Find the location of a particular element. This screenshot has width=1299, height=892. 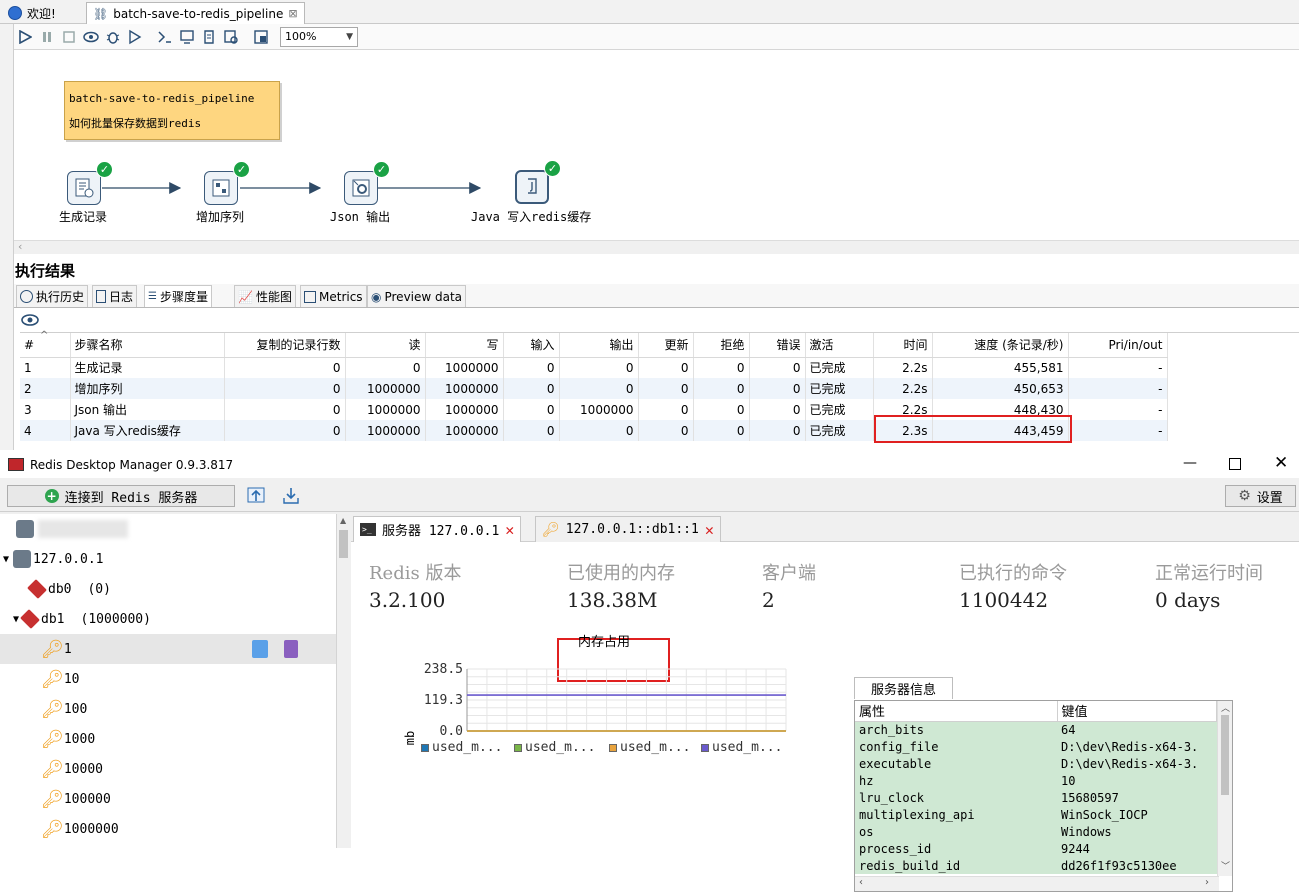

pause-icon is located at coordinates (47, 37).